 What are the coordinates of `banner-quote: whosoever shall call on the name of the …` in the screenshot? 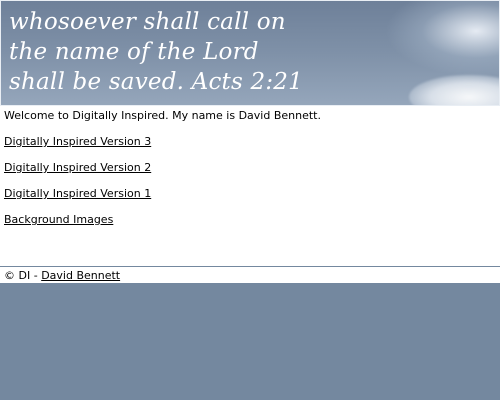 It's located at (156, 52).